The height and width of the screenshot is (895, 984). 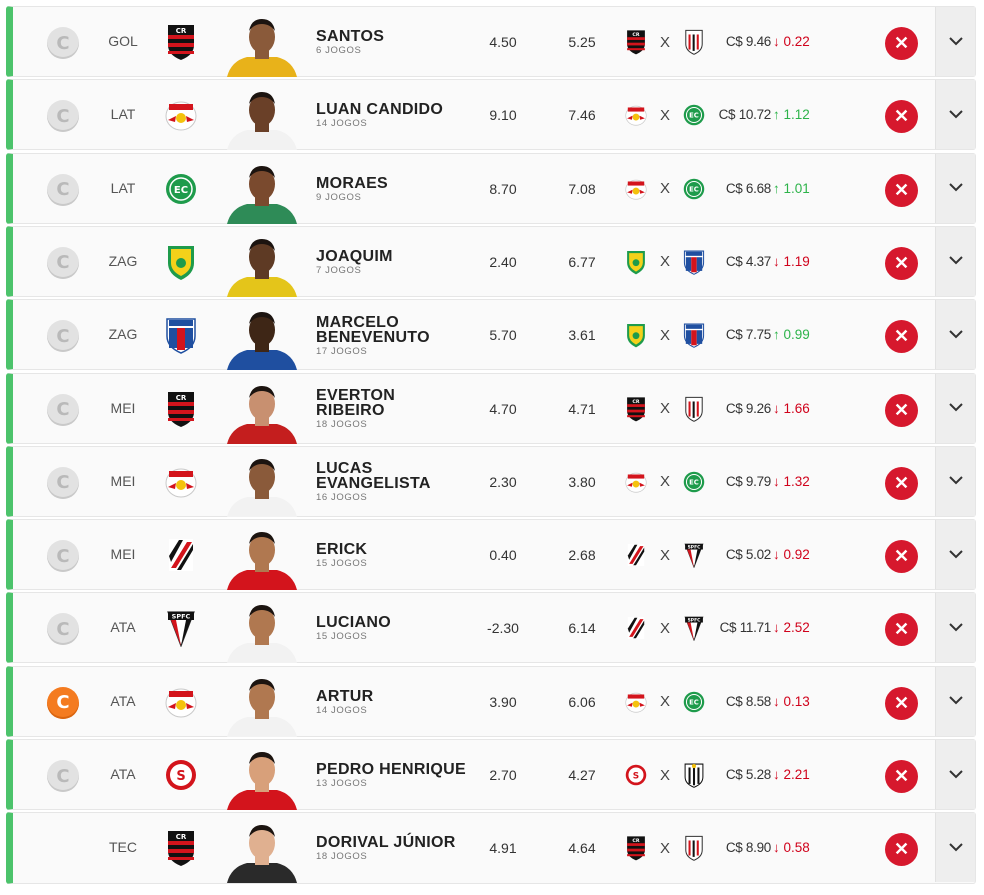 I want to click on cuiaba-badge-icon, so click(x=181, y=262).